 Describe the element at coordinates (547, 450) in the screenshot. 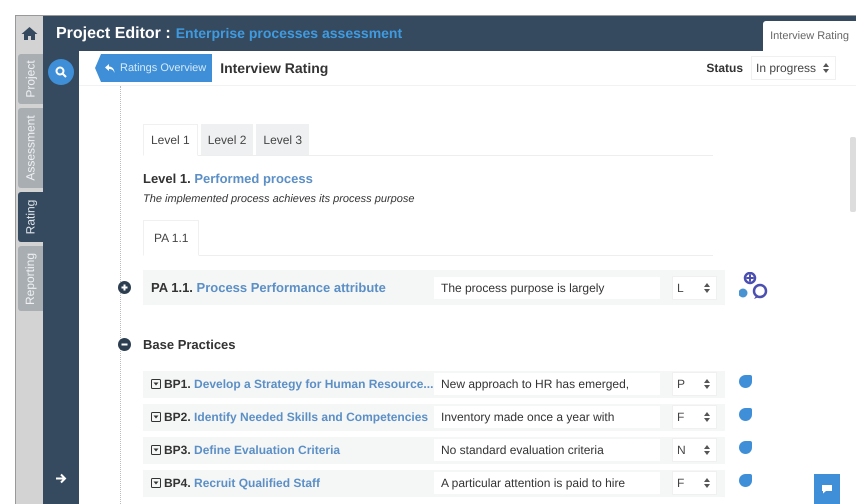

I see `comment-field: No standard evaluation criteria` at that location.